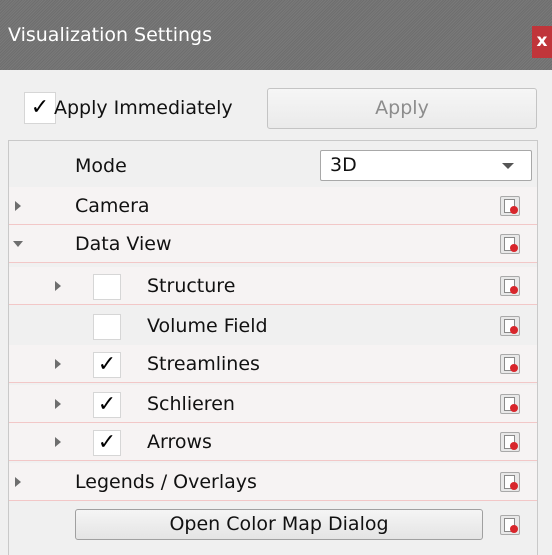  What do you see at coordinates (343, 165) in the screenshot?
I see `mode-select-value: 3D` at bounding box center [343, 165].